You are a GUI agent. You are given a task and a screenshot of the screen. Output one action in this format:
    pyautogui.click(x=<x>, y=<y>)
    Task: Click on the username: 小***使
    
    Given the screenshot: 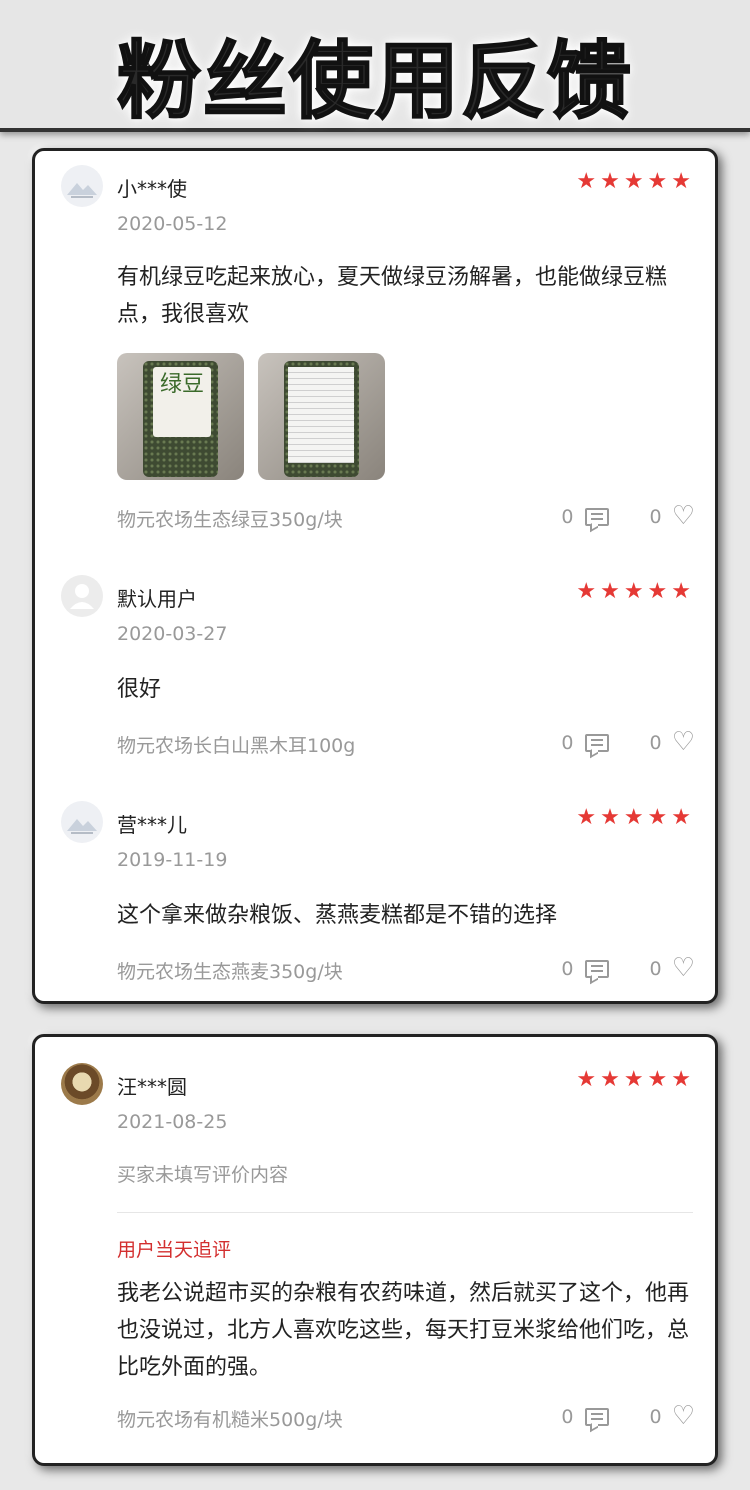 What is the action you would take?
    pyautogui.click(x=152, y=189)
    